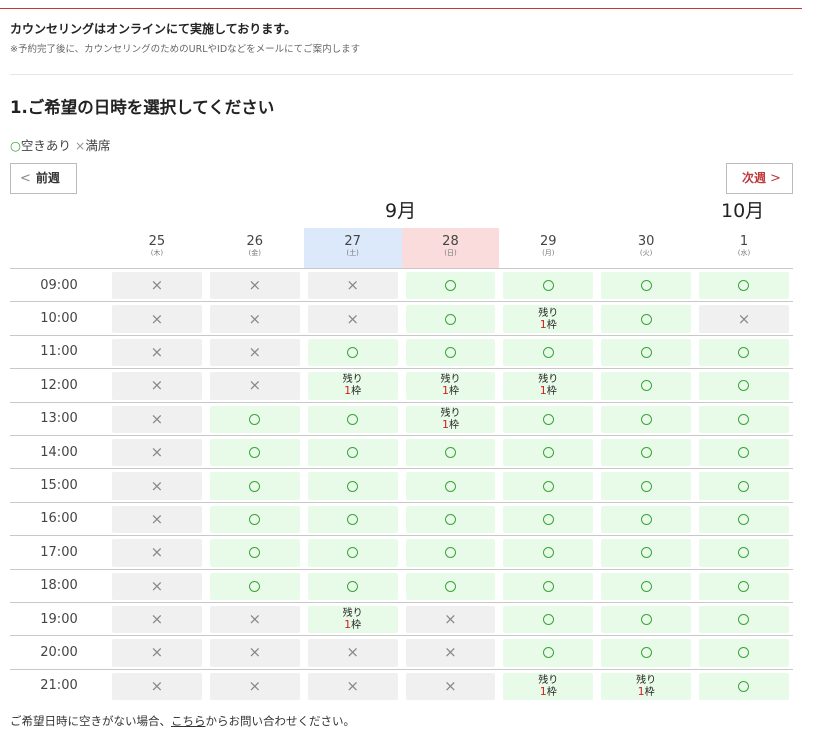  I want to click on day-header: 27 (土), so click(352, 248).